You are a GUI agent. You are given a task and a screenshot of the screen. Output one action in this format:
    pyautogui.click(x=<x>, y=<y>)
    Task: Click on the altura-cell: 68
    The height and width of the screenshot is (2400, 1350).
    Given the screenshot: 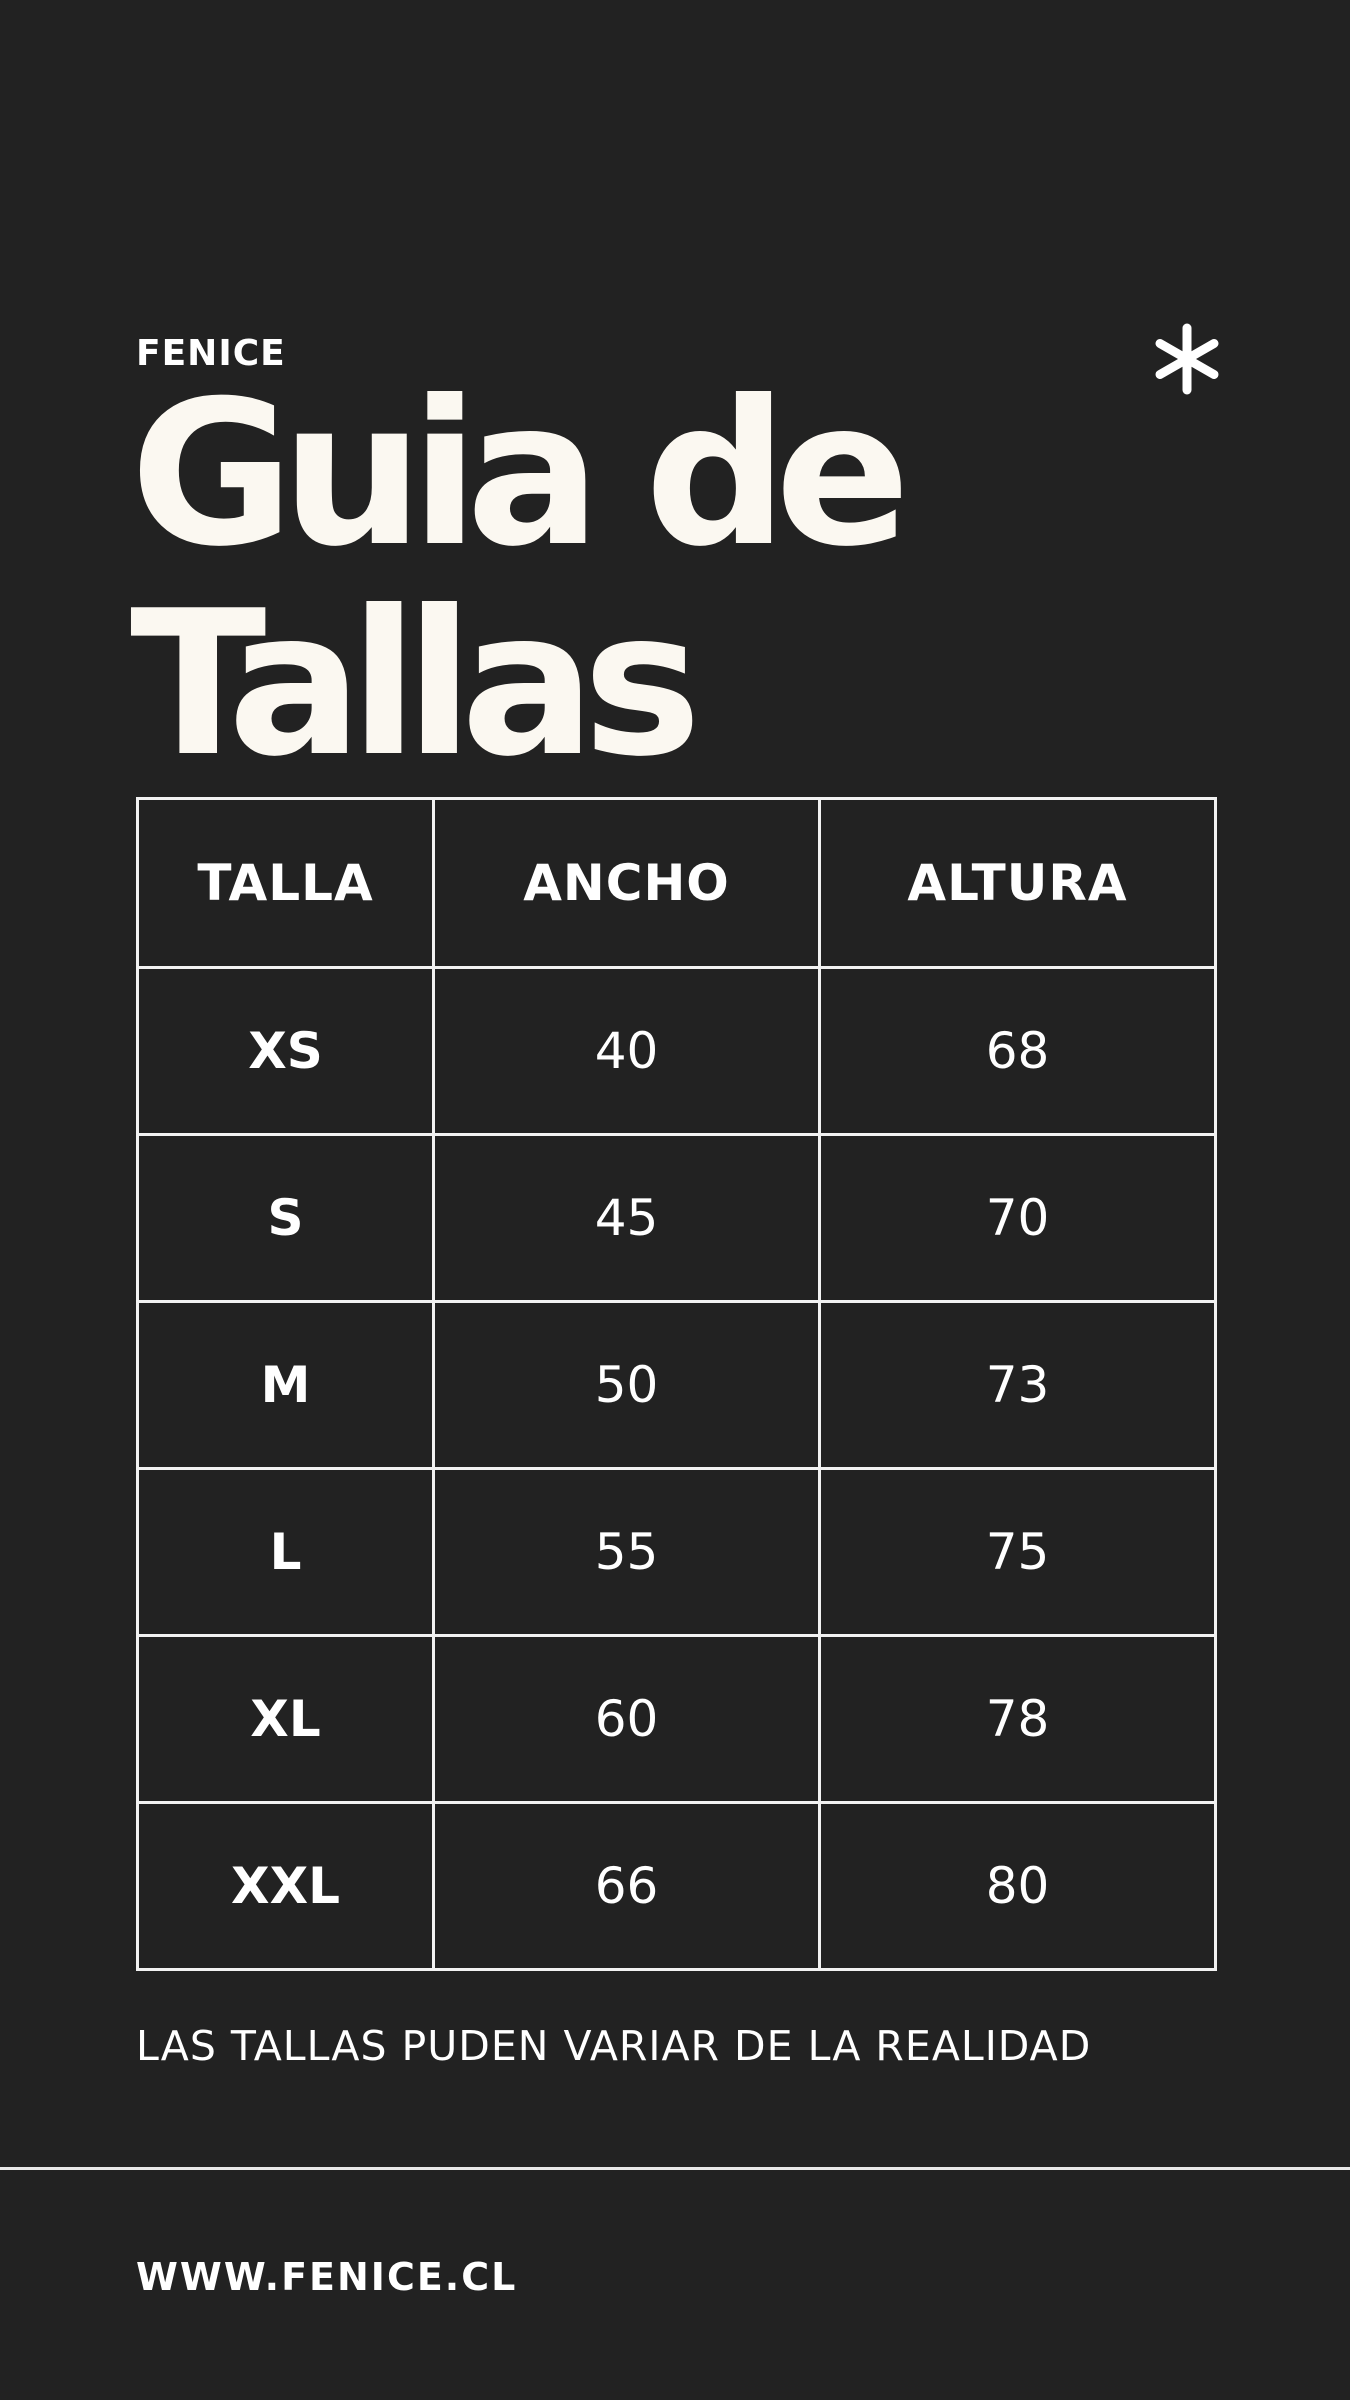 What is the action you would take?
    pyautogui.click(x=1017, y=1051)
    